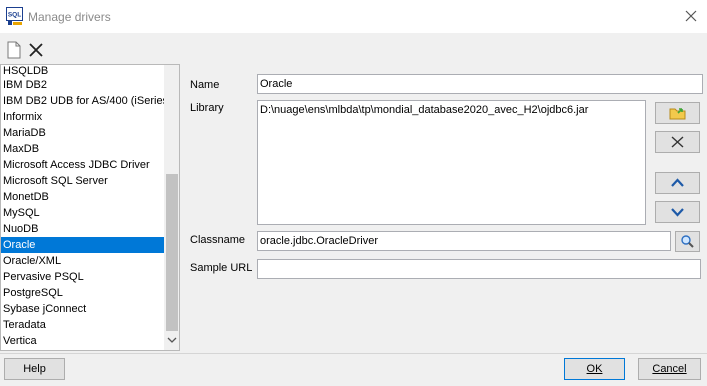 Image resolution: width=707 pixels, height=386 pixels. I want to click on cancel-label: Cancel, so click(669, 369).